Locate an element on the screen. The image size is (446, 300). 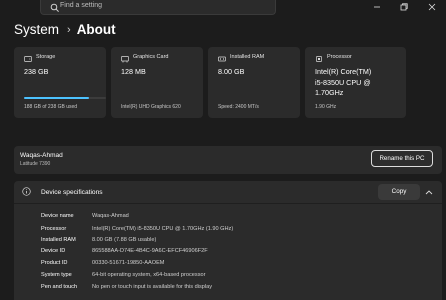
card-title: Installed RAM is located at coordinates (247, 57).